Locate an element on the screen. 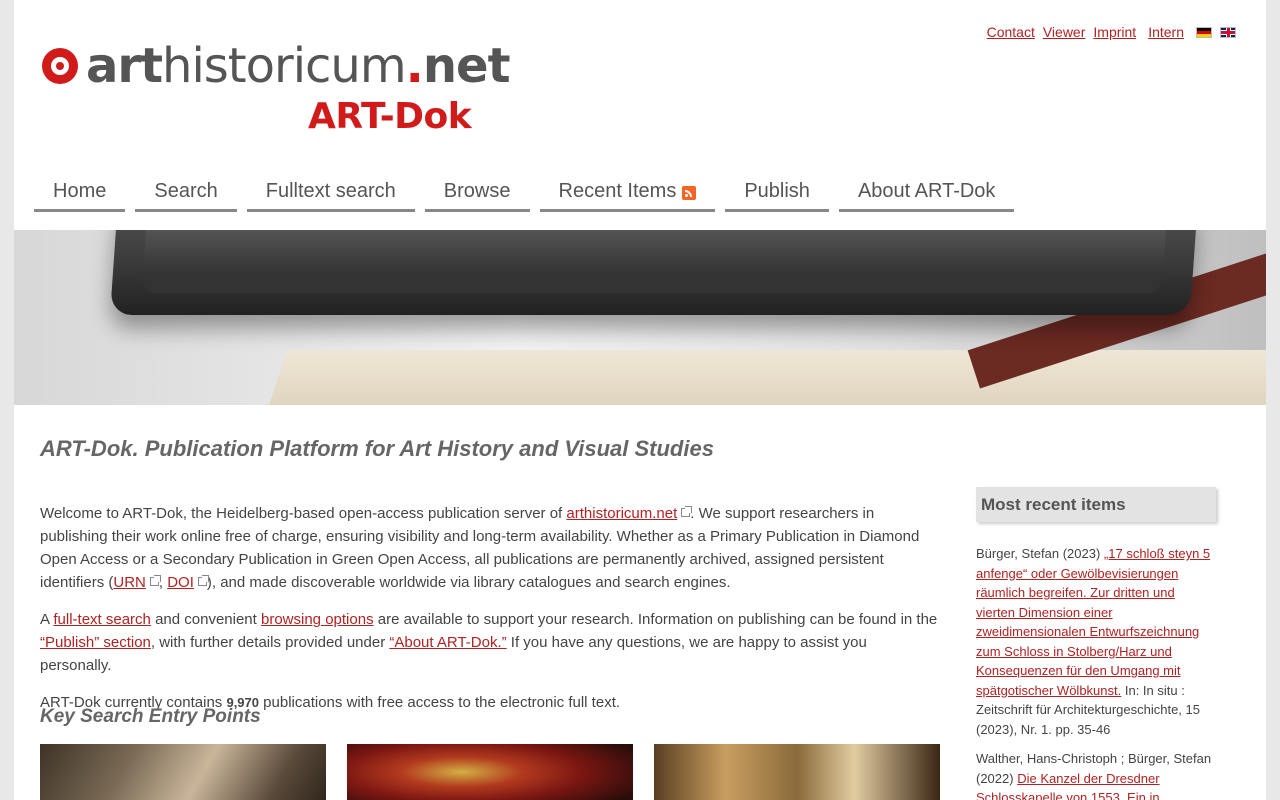 This screenshot has width=1280, height=800. intern-link: Intern is located at coordinates (1166, 32).